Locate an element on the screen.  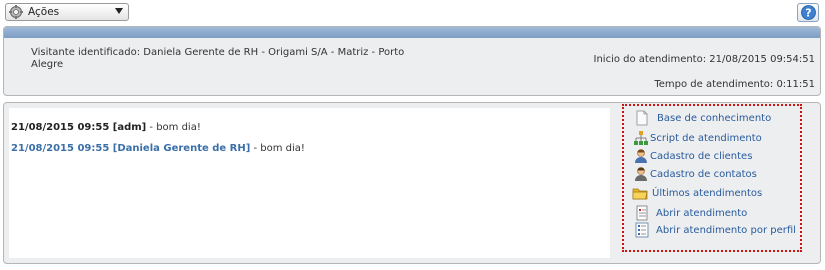
link-label: Abrir atendimento por perfil is located at coordinates (726, 230).